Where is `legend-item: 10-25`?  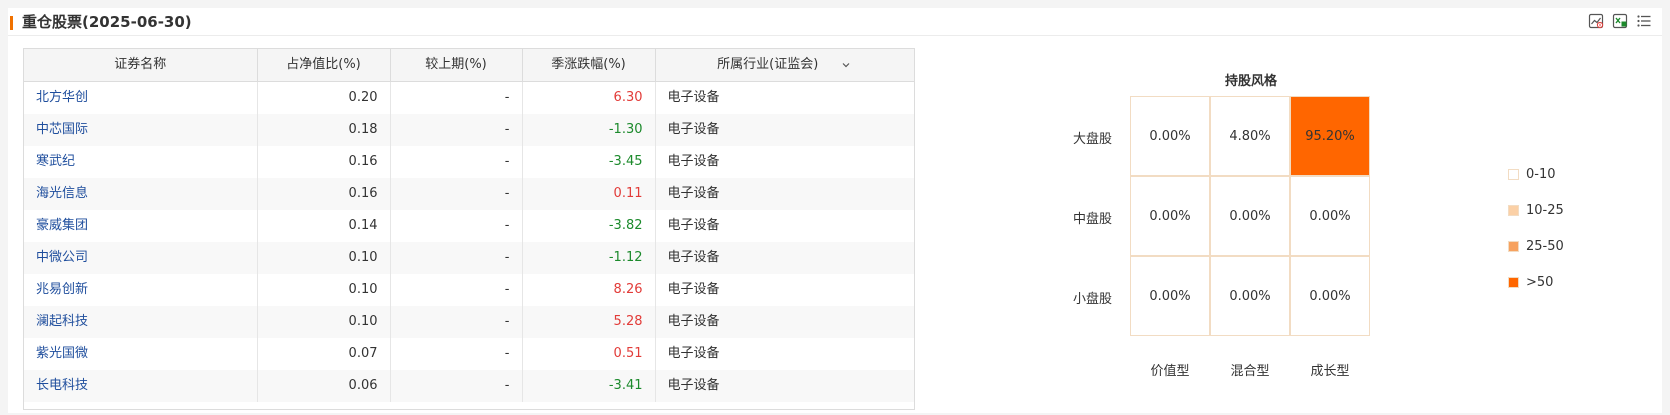
legend-item: 10-25 is located at coordinates (1536, 210).